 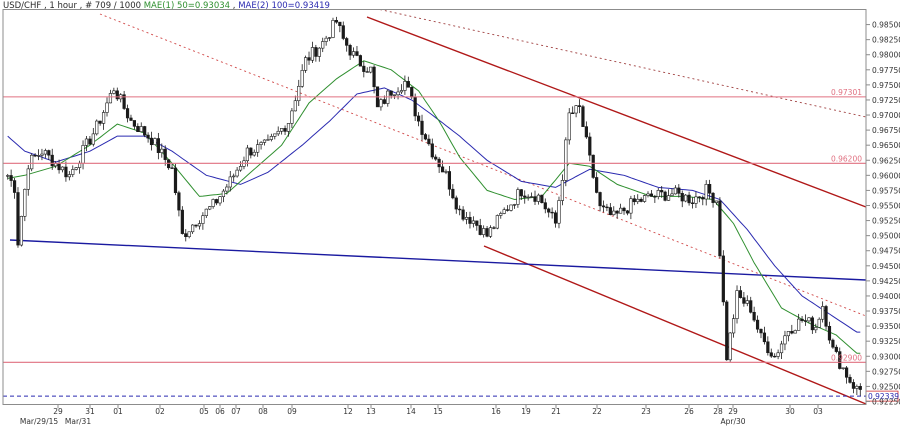 What do you see at coordinates (886, 401) in the screenshot?
I see `y-tick-label: 0.92250` at bounding box center [886, 401].